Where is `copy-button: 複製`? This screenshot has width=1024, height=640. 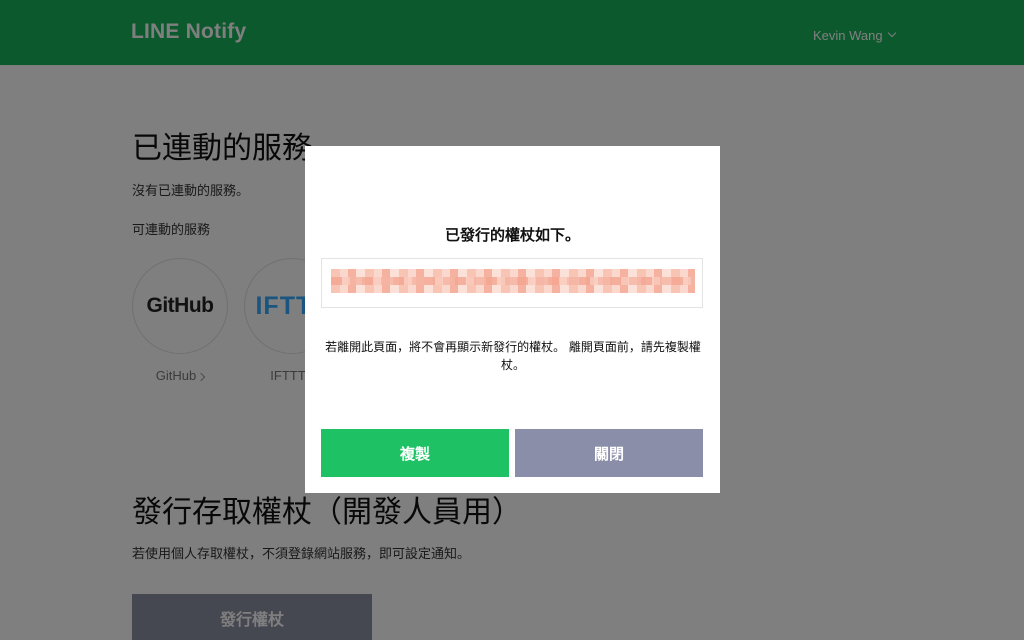
copy-button: 複製 is located at coordinates (415, 453).